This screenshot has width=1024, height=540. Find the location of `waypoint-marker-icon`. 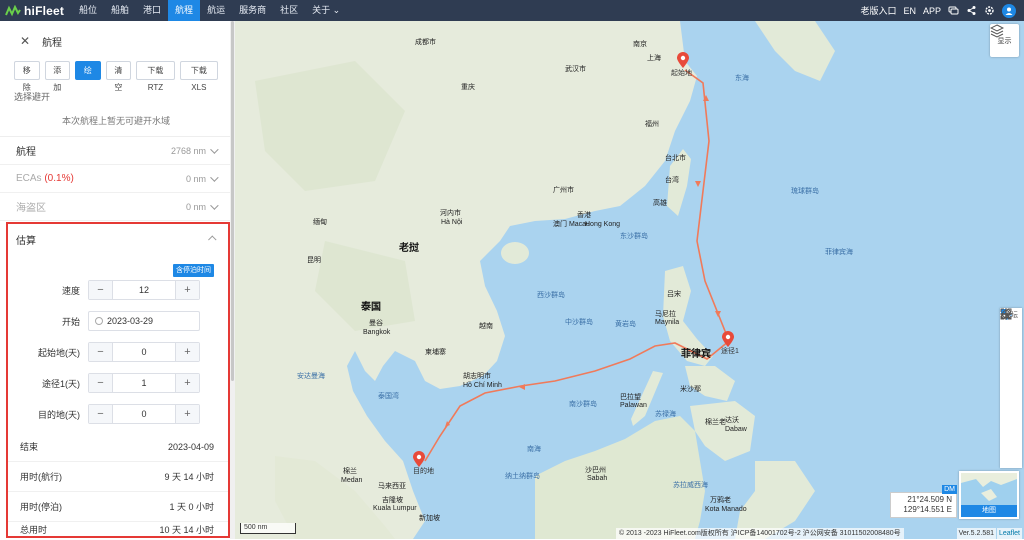

waypoint-marker-icon is located at coordinates (728, 339).